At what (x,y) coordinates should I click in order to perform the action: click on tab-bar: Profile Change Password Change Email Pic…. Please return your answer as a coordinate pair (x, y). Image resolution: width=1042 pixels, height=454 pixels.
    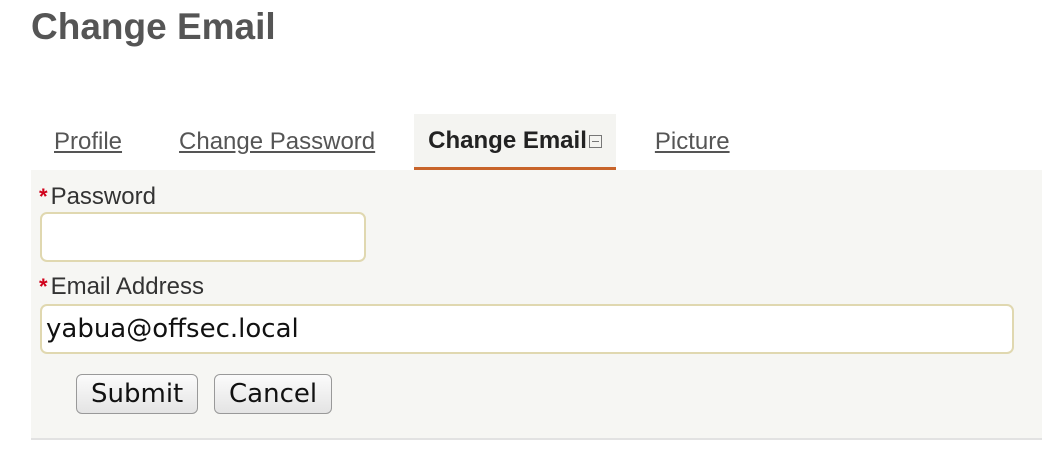
    Looking at the image, I should click on (402, 141).